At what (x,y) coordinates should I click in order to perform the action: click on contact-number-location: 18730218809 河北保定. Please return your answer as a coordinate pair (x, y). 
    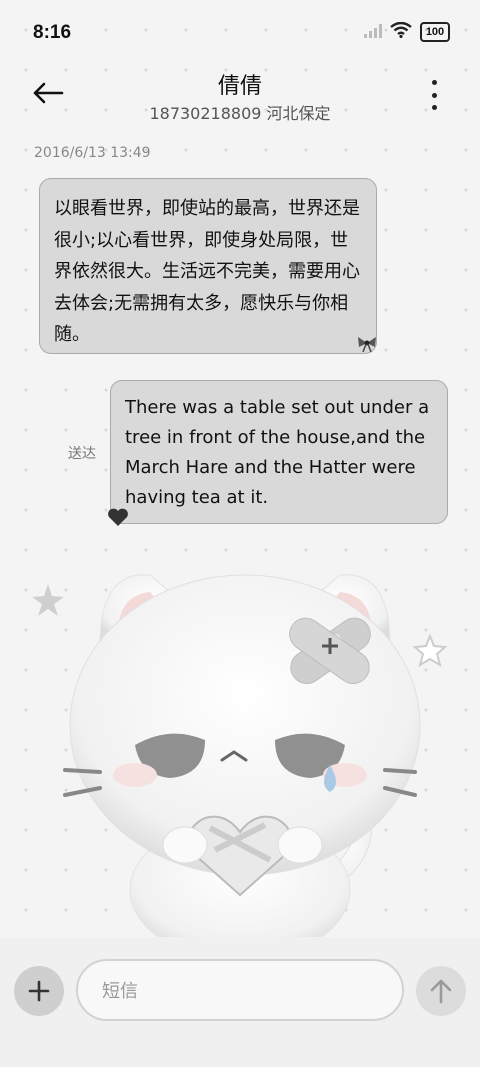
    Looking at the image, I should click on (240, 113).